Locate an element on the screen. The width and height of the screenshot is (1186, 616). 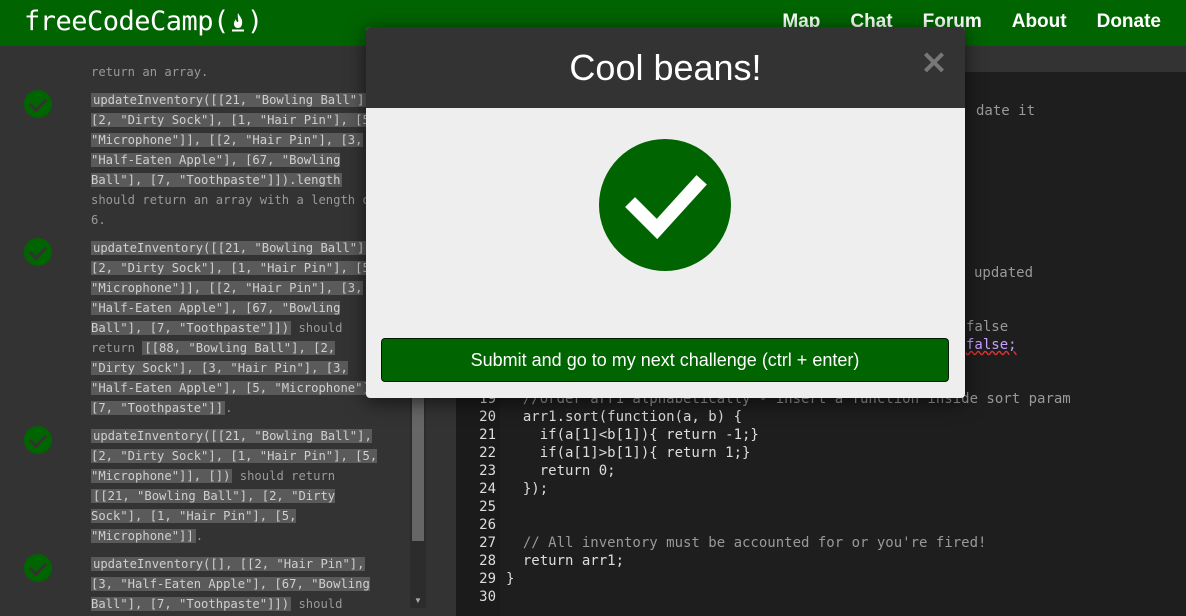
close-icon: × is located at coordinates (934, 62).